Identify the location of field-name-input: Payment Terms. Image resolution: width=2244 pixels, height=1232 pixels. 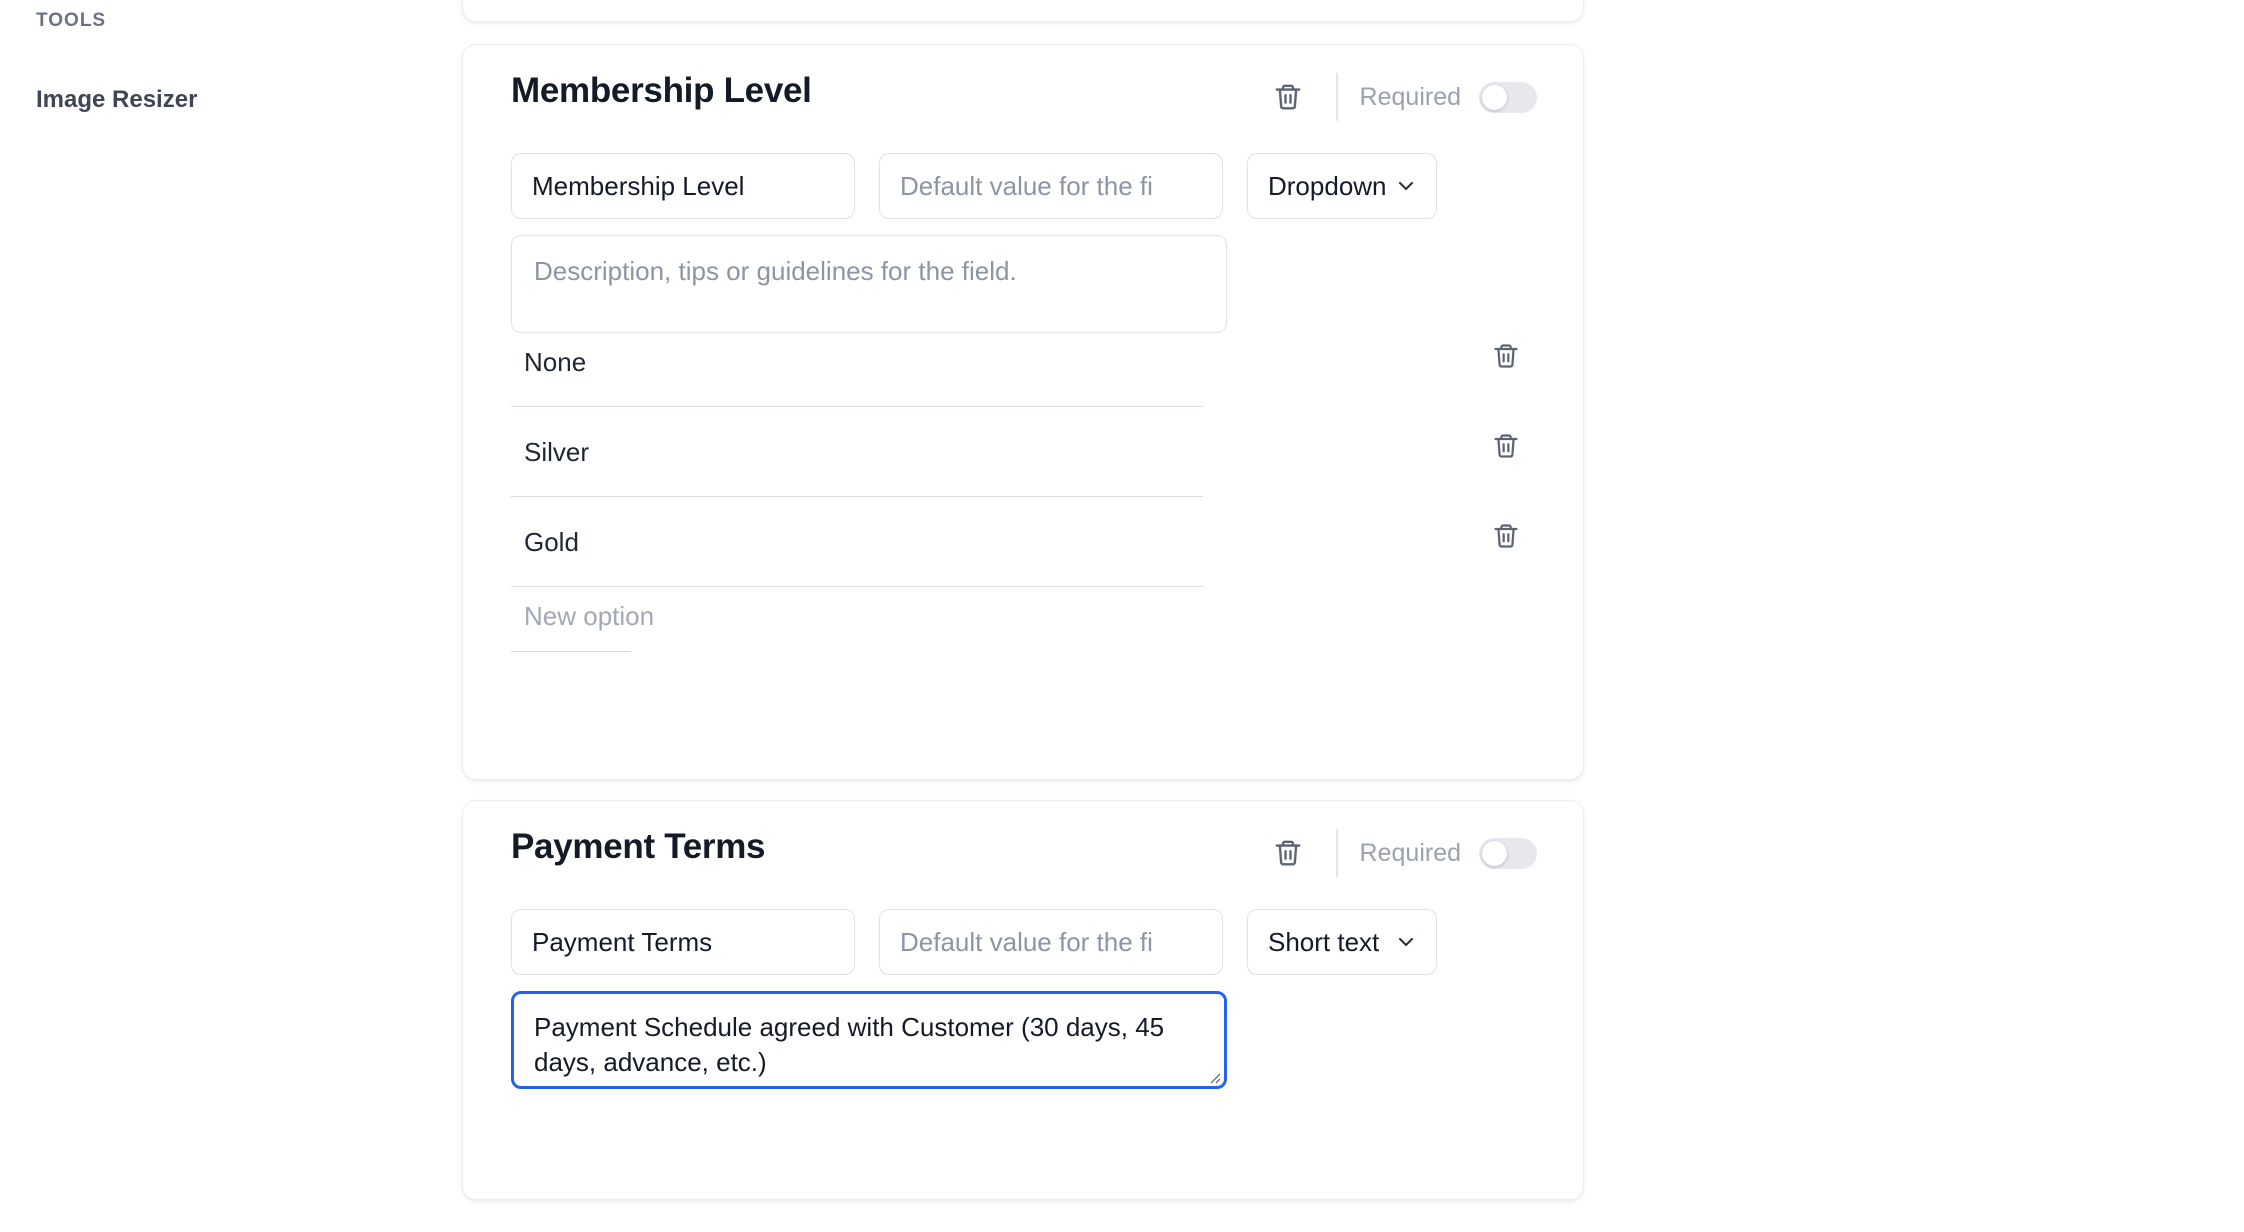
(683, 942).